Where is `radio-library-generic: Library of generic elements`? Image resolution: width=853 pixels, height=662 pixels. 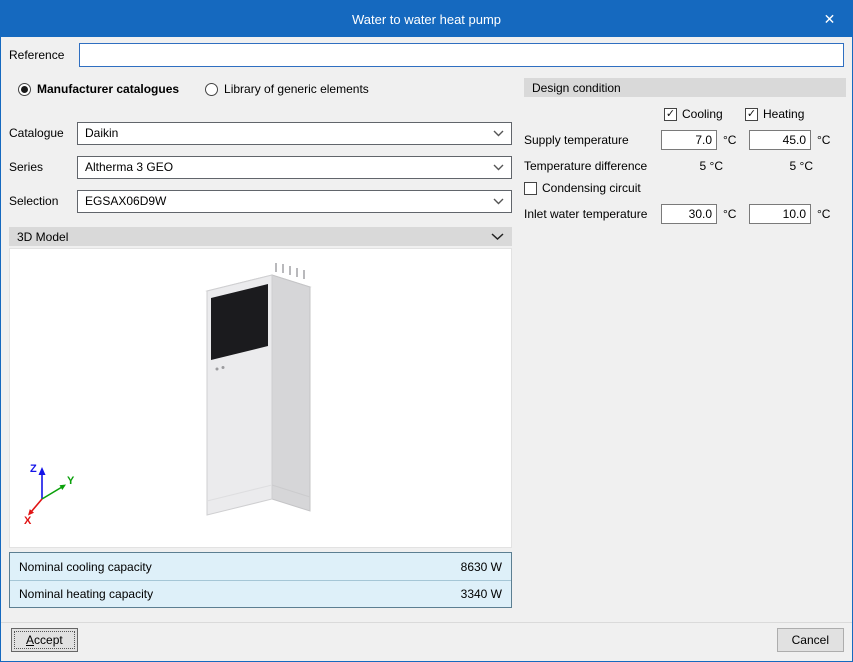 radio-library-generic: Library of generic elements is located at coordinates (287, 89).